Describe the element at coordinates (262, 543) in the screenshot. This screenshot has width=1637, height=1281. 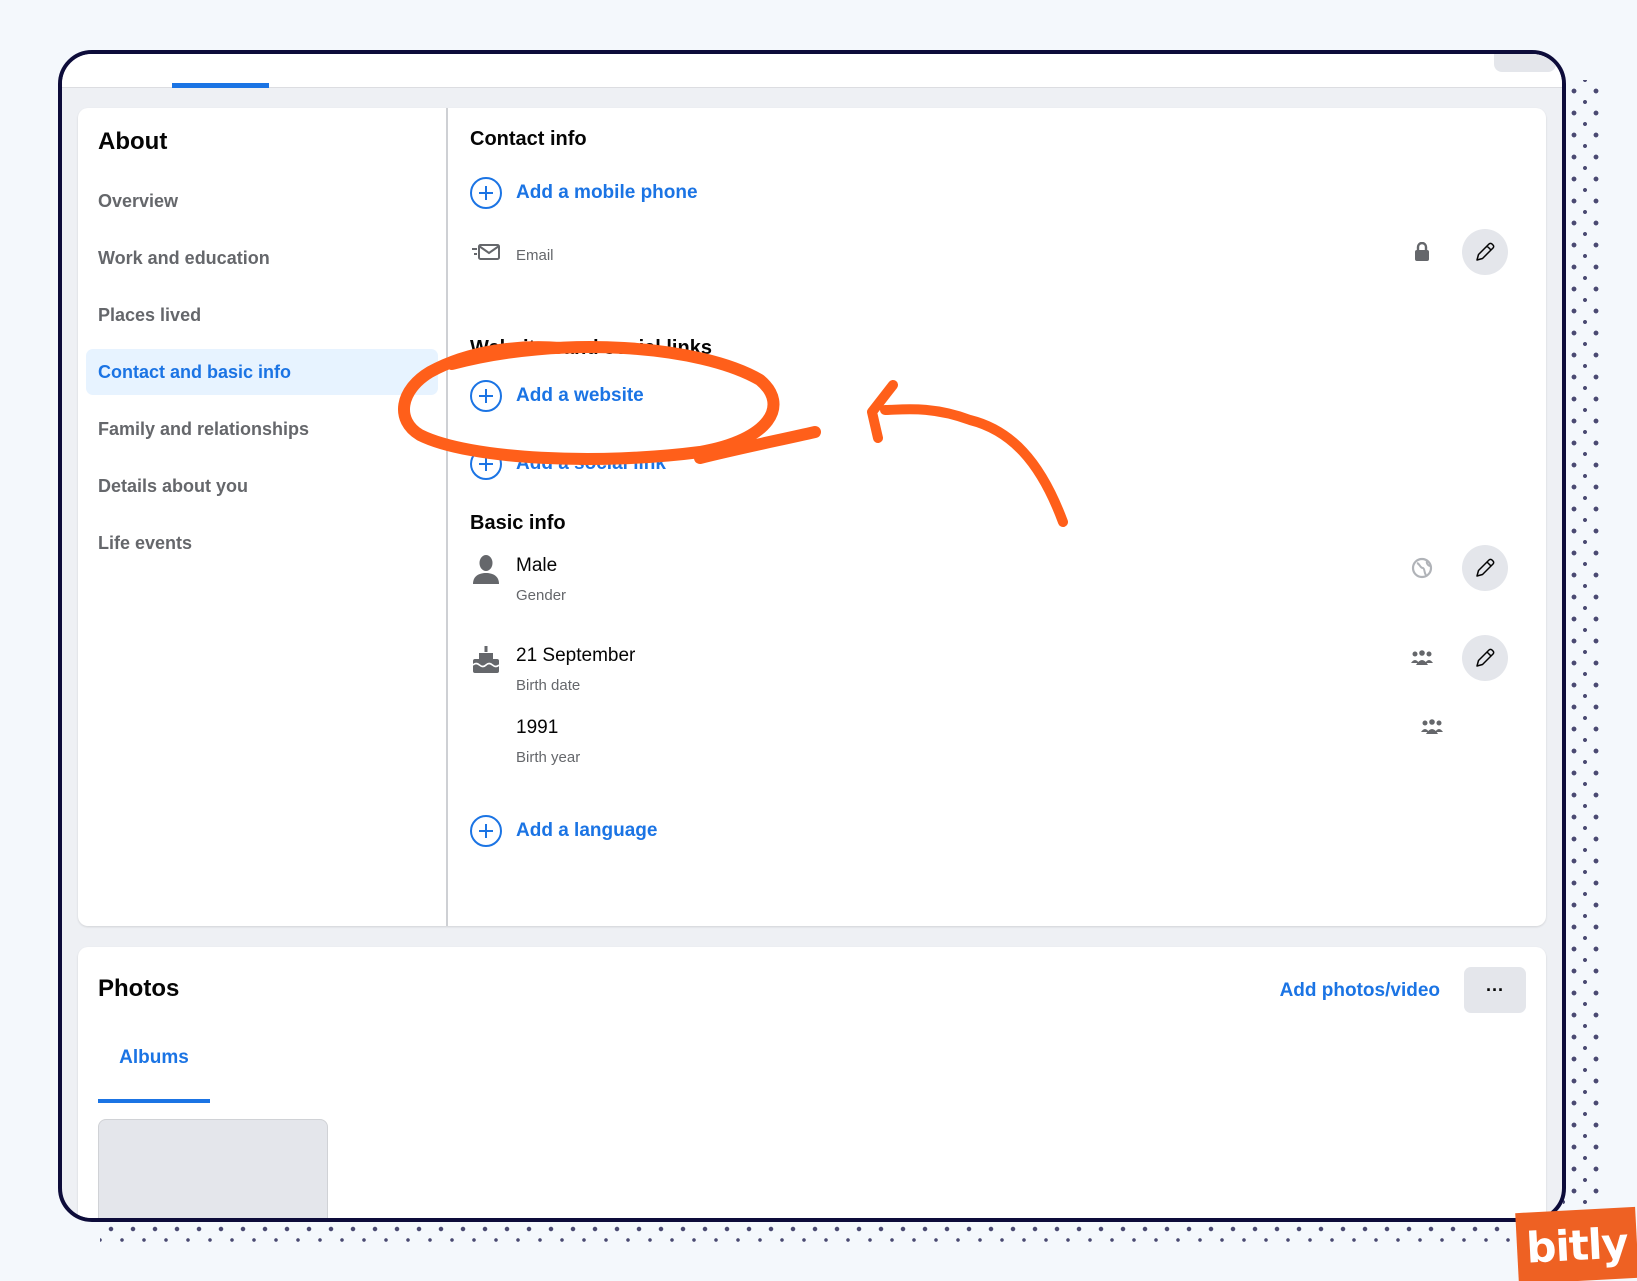
I see `sidebar-item-life-events: Life events` at that location.